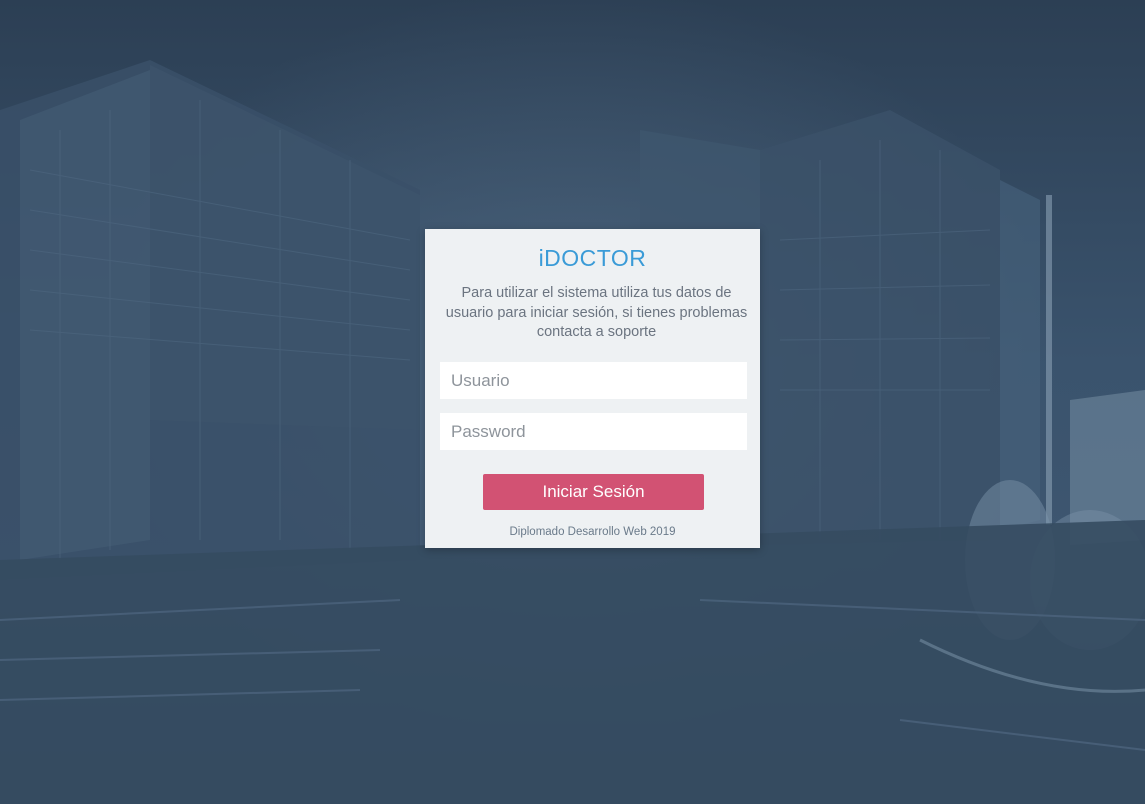 The height and width of the screenshot is (804, 1145). I want to click on app-title: iDOCTOR, so click(592, 258).